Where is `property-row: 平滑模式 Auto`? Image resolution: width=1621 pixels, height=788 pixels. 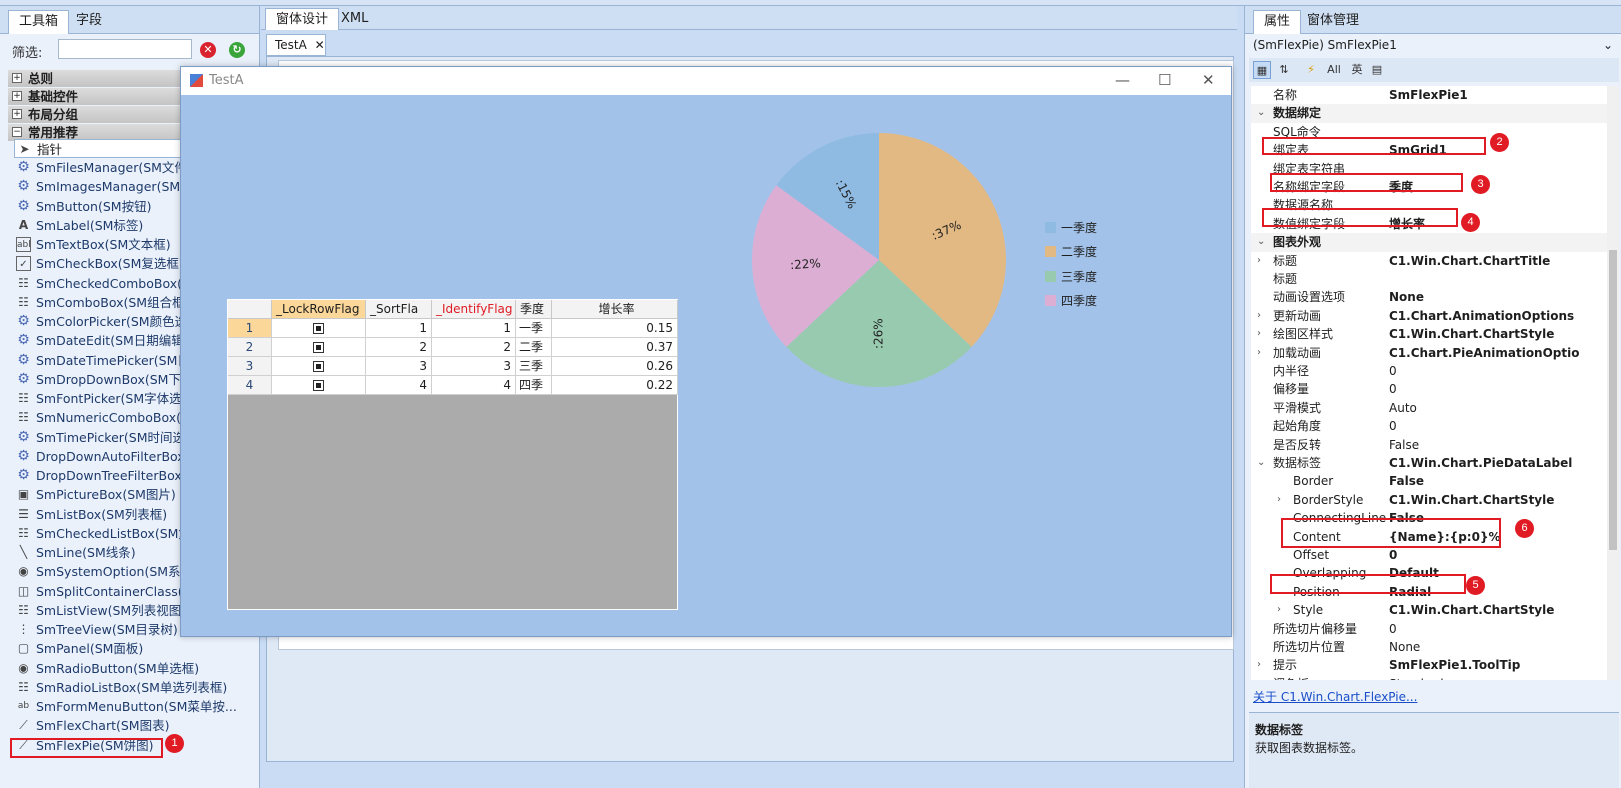
property-row: 平滑模式 Auto is located at coordinates (1429, 408).